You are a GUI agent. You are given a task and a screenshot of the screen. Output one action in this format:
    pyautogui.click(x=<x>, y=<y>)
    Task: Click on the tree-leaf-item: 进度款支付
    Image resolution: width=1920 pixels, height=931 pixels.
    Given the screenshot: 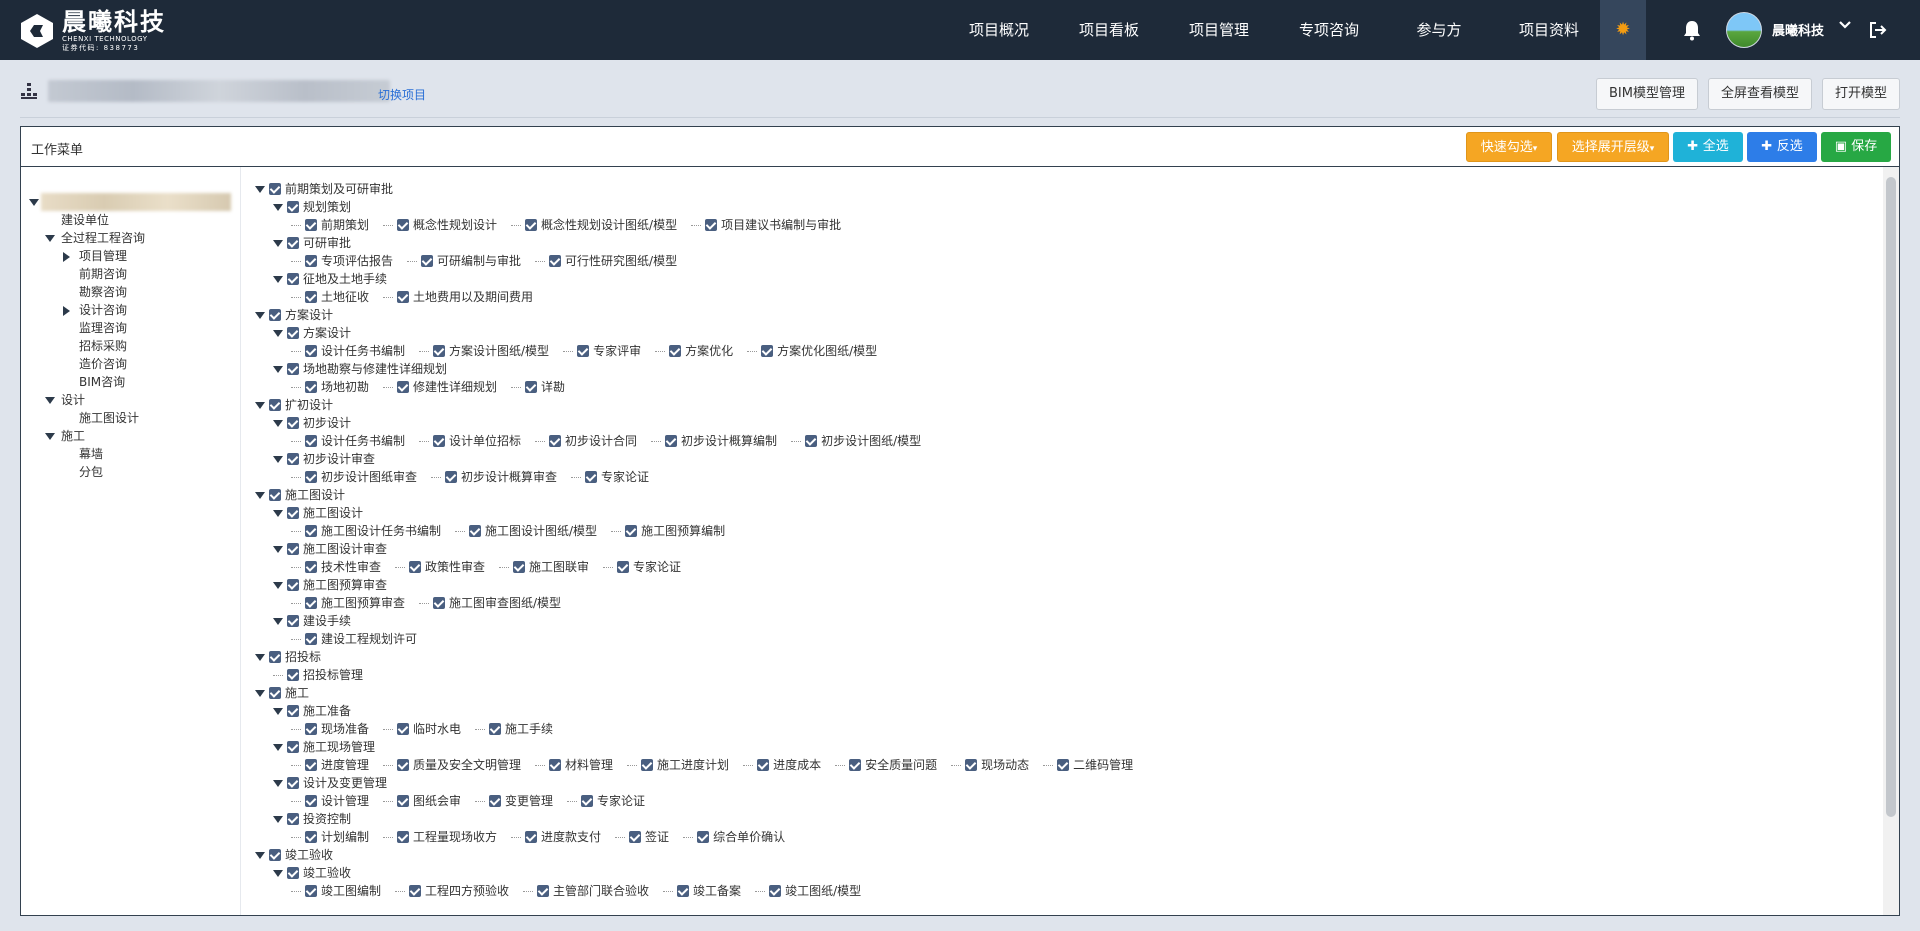 What is the action you would take?
    pyautogui.click(x=556, y=837)
    